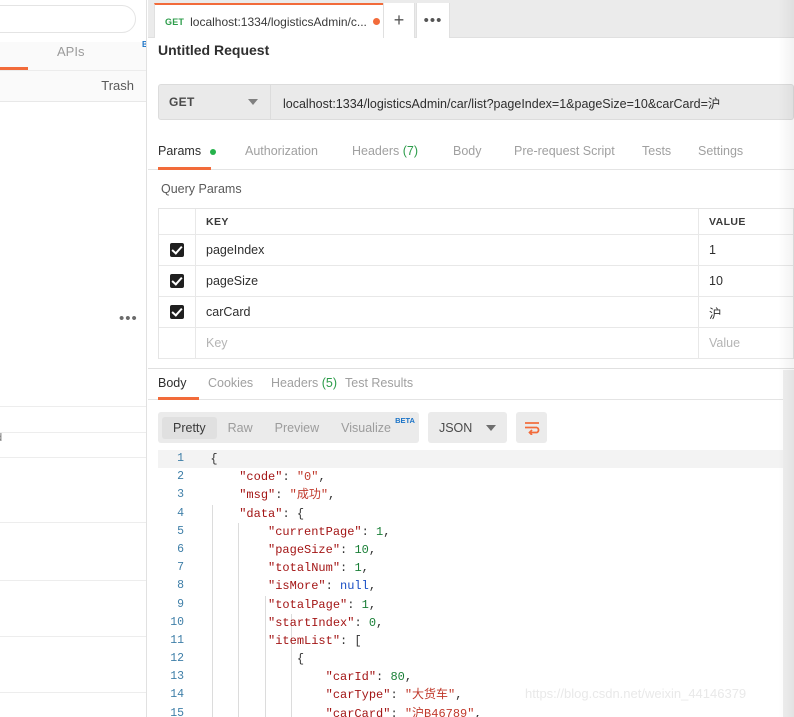  I want to click on view-mode-visualize: Visualize BETA, so click(372, 427).